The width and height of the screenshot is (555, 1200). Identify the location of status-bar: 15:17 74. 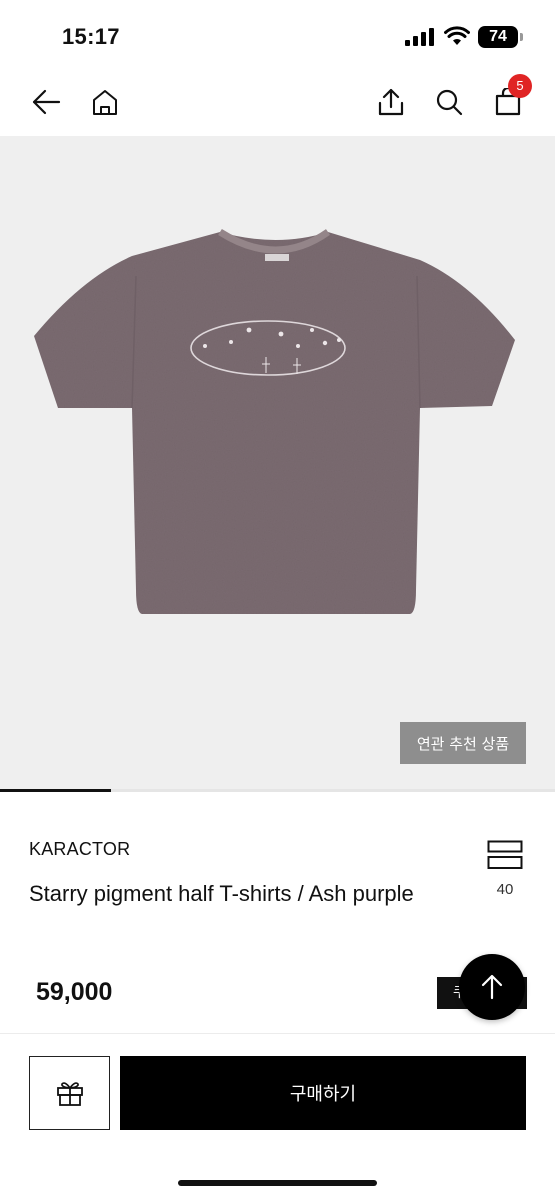
(277, 34).